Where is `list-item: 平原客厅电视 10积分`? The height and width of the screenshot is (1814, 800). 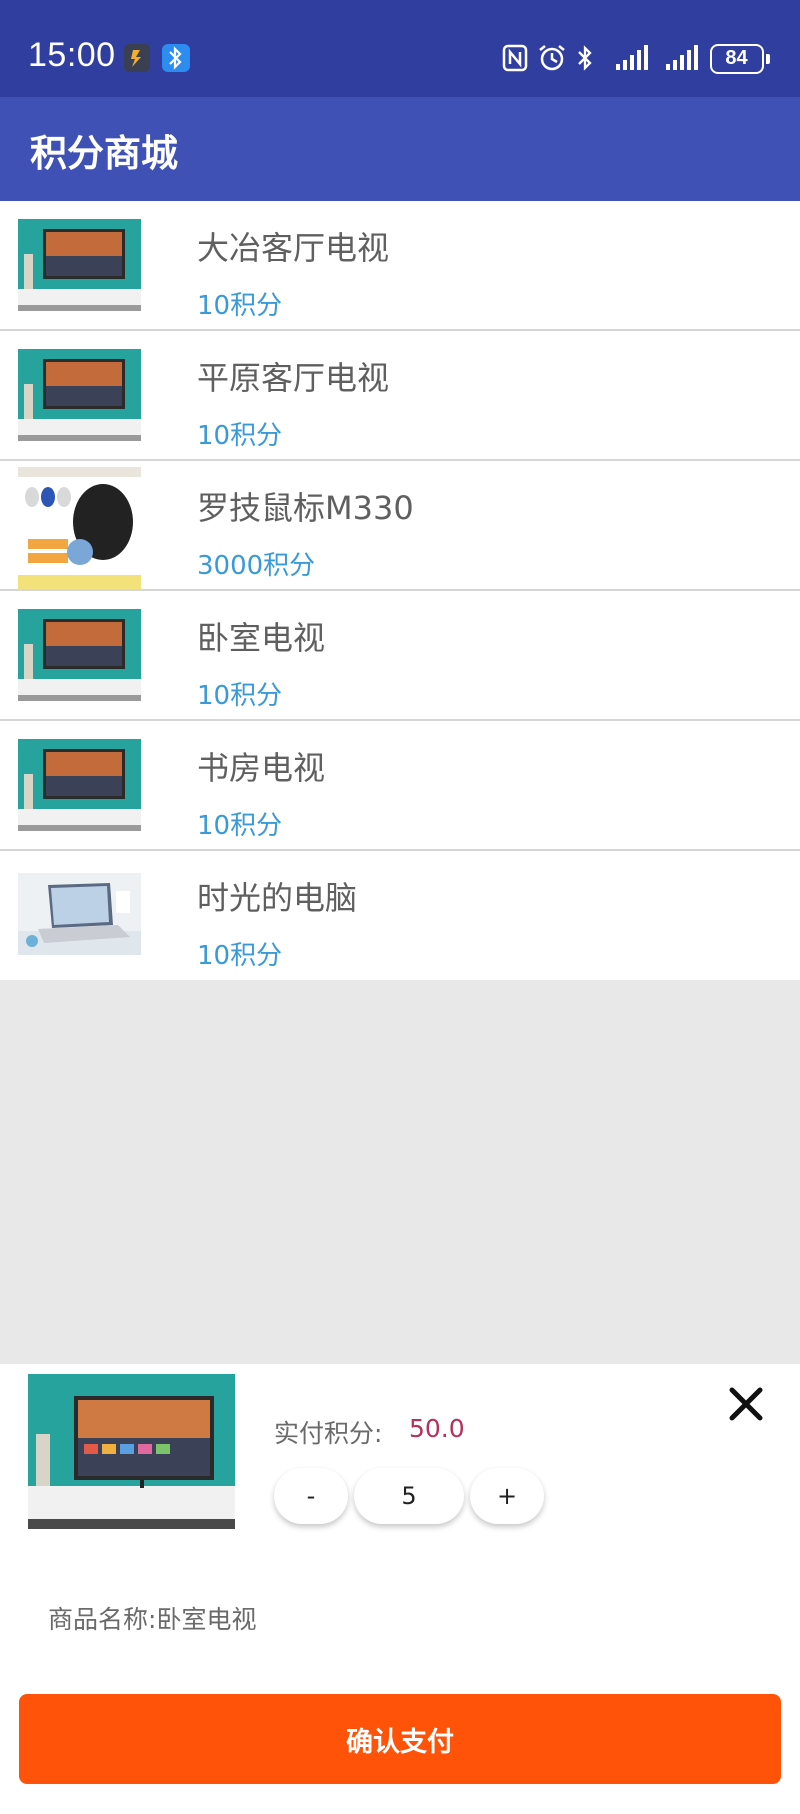 list-item: 平原客厅电视 10积分 is located at coordinates (400, 396).